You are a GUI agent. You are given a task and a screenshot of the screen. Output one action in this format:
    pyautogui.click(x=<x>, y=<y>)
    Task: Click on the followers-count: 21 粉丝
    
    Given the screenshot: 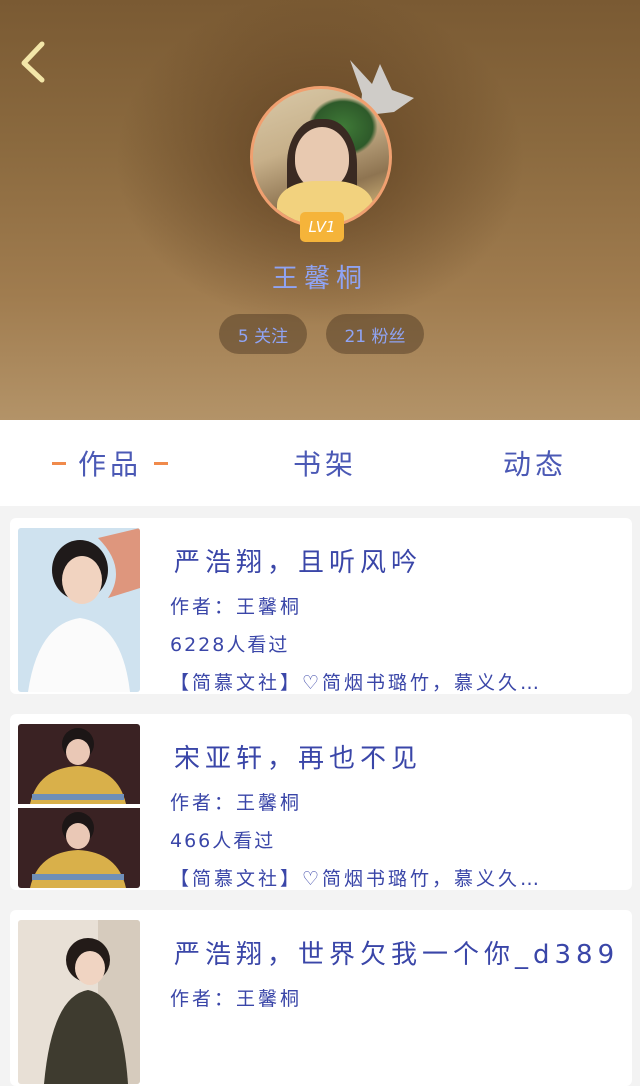 What is the action you would take?
    pyautogui.click(x=375, y=334)
    